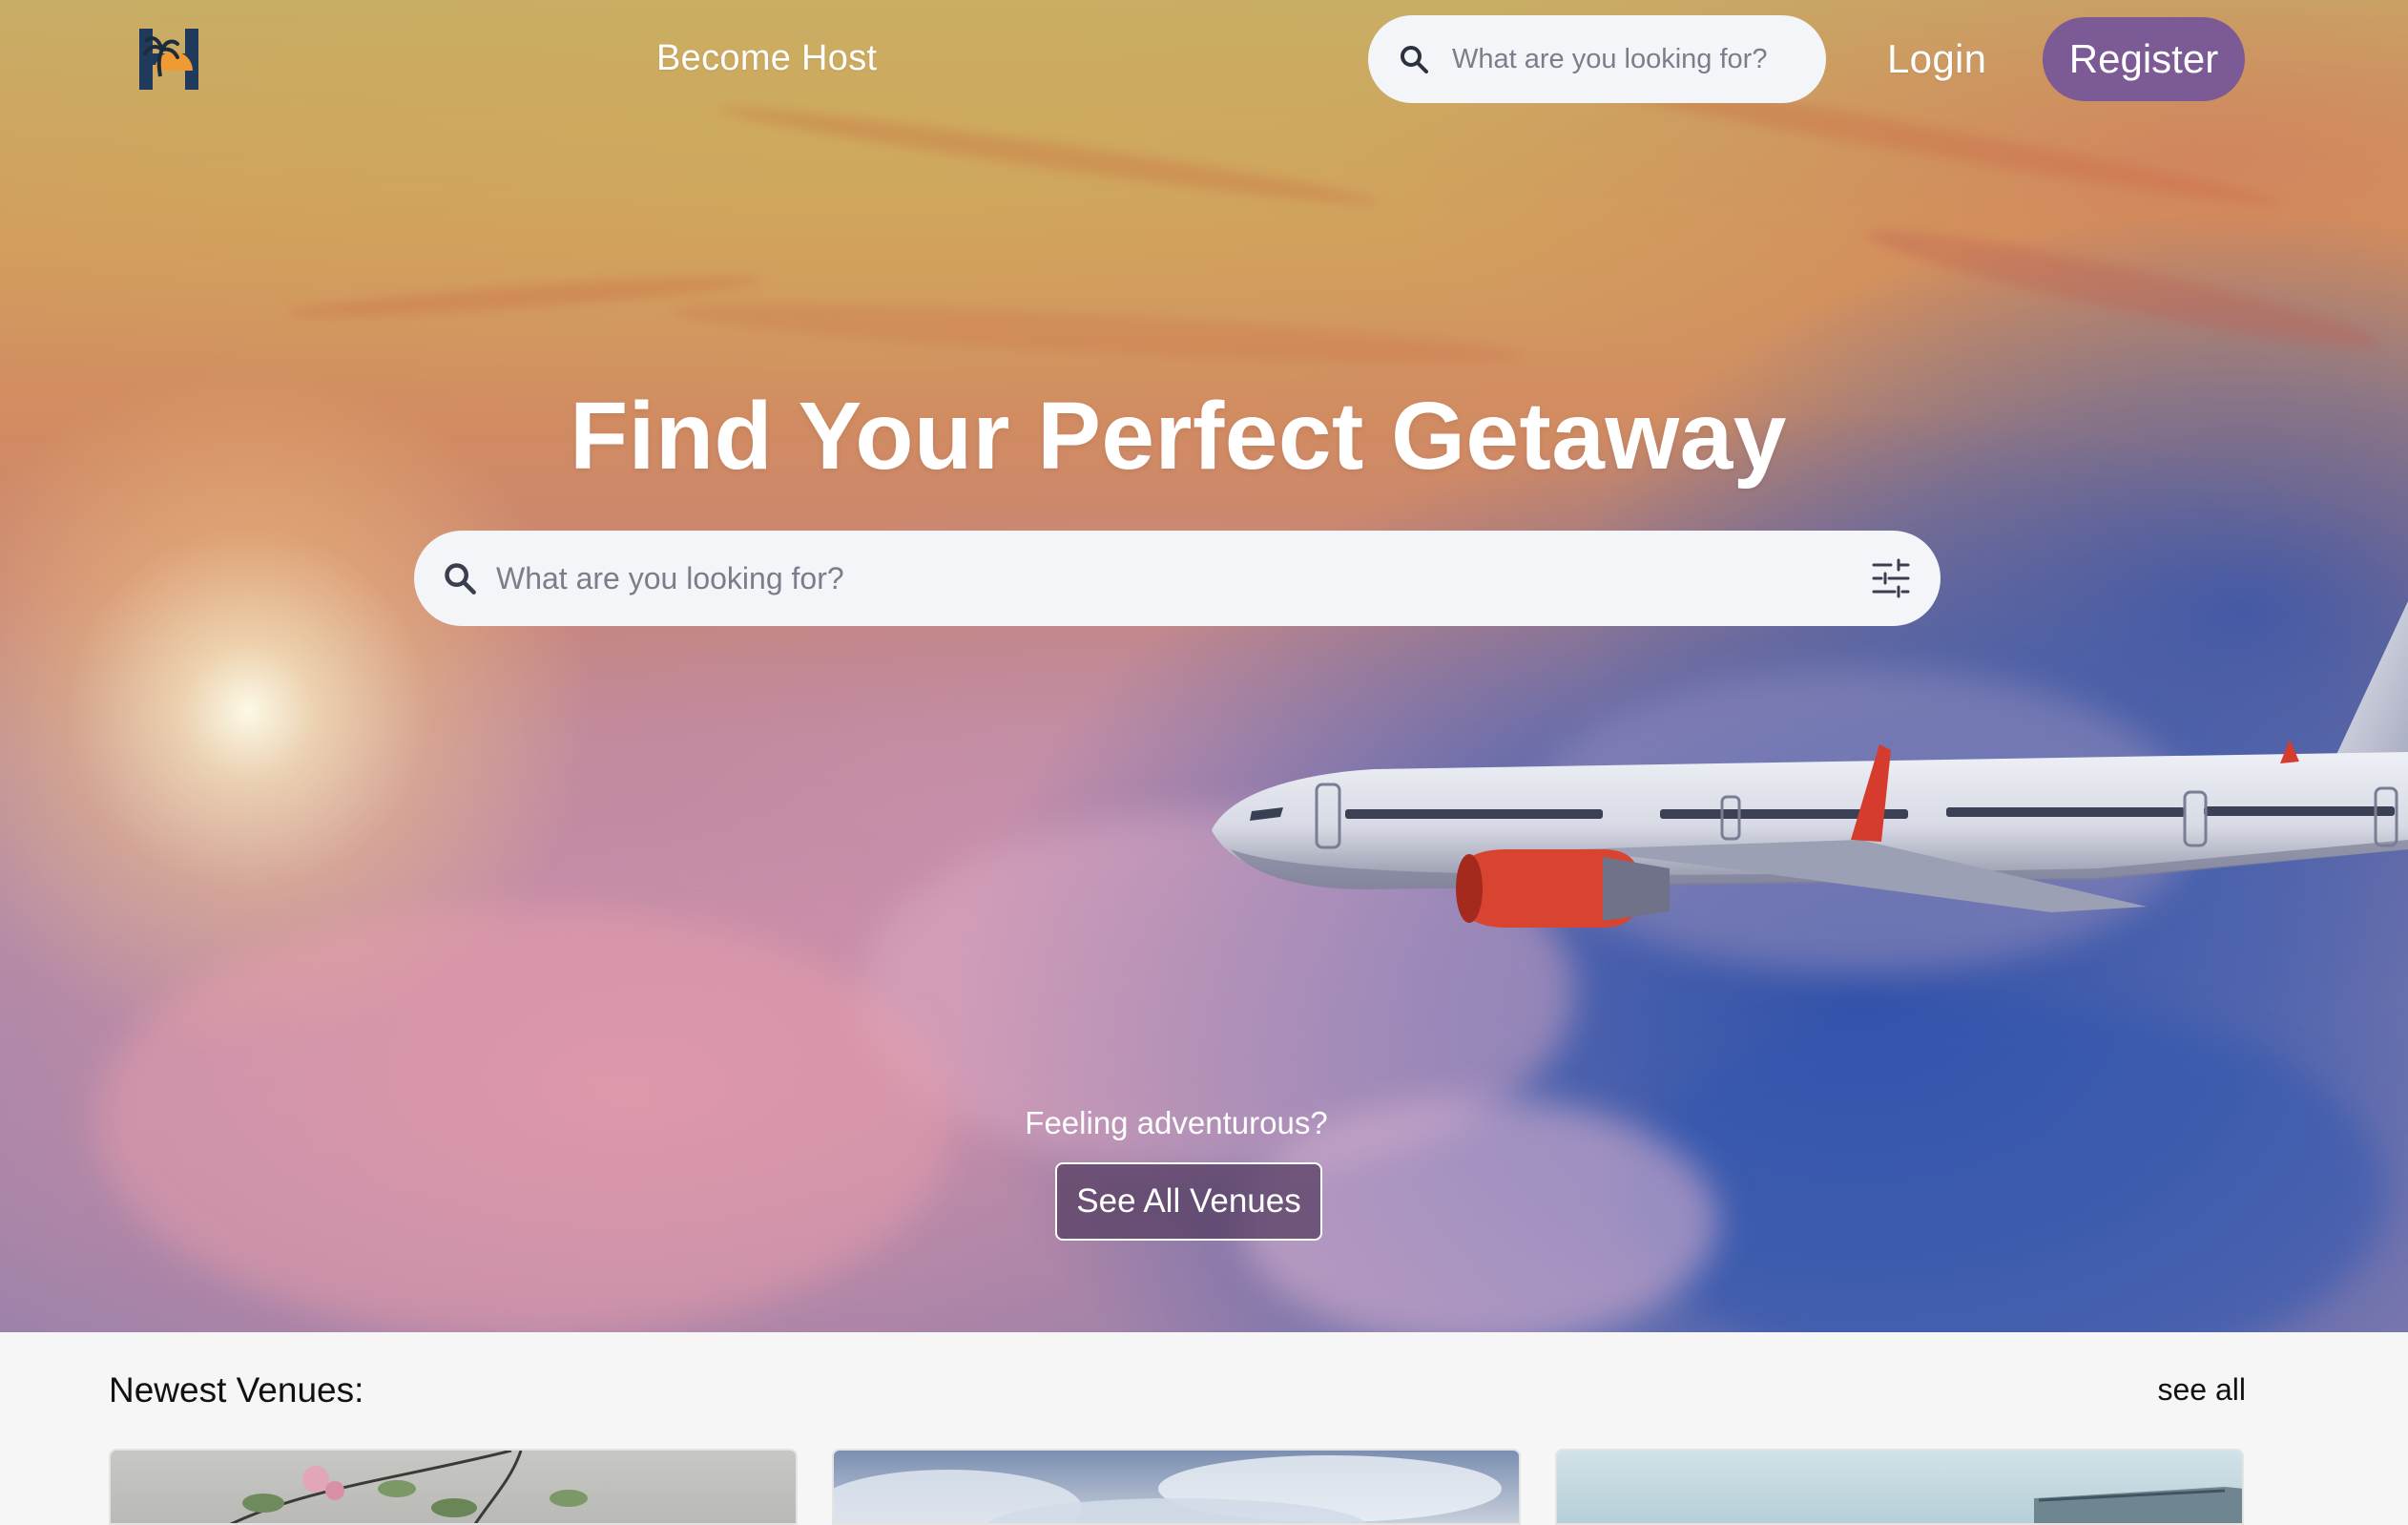 Image resolution: width=2408 pixels, height=1525 pixels. What do you see at coordinates (236, 1390) in the screenshot?
I see `newest-venues-title: Newest Venues:` at bounding box center [236, 1390].